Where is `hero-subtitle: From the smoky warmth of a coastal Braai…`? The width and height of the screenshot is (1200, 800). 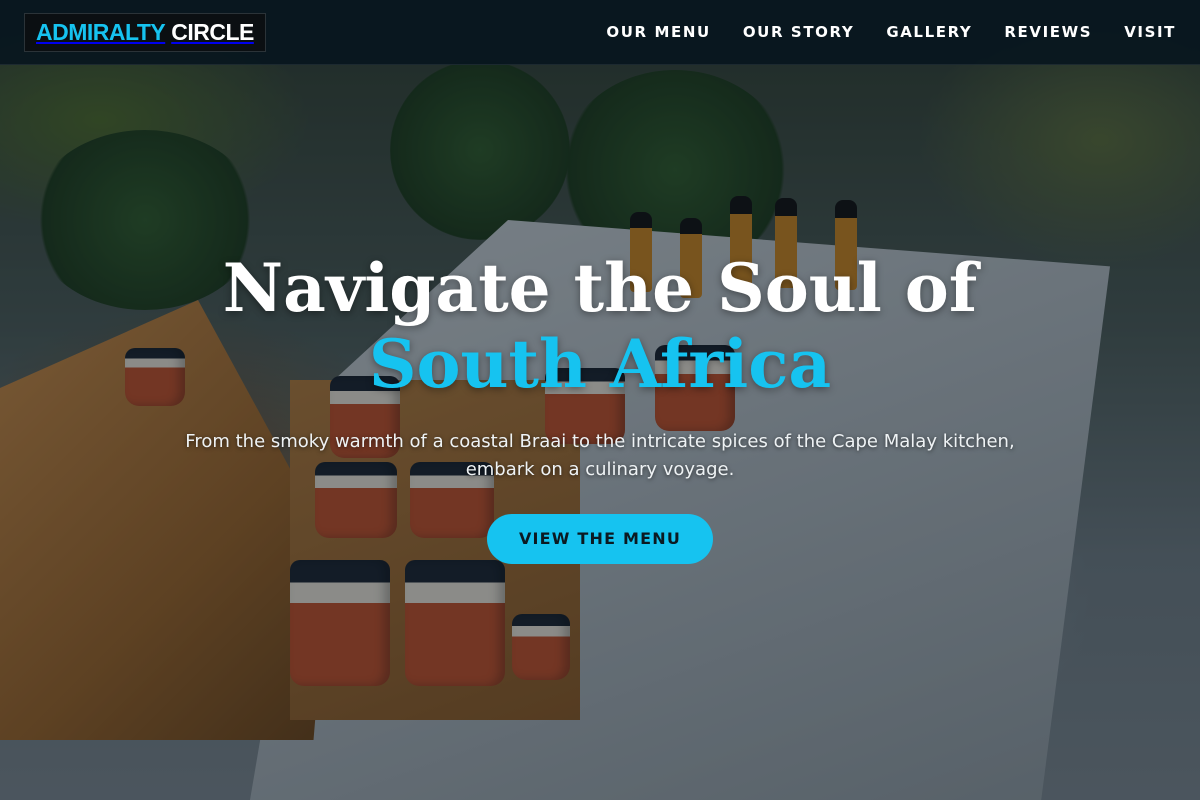
hero-subtitle: From the smoky warmth of a coastal Braai… is located at coordinates (600, 455).